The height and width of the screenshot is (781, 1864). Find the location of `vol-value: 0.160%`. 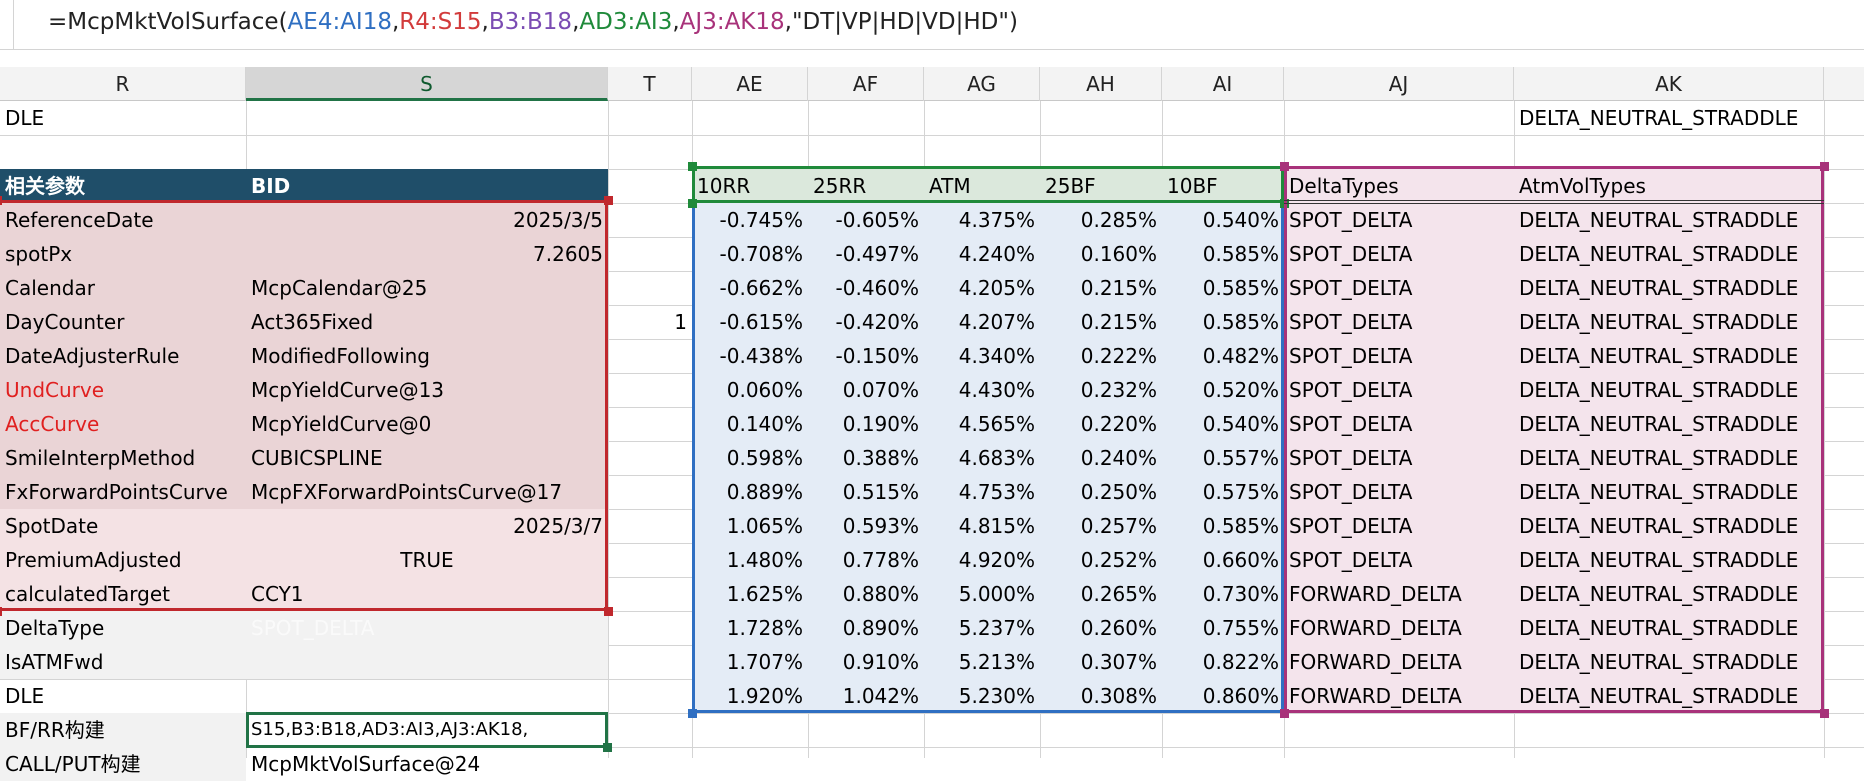

vol-value: 0.160% is located at coordinates (1101, 254).